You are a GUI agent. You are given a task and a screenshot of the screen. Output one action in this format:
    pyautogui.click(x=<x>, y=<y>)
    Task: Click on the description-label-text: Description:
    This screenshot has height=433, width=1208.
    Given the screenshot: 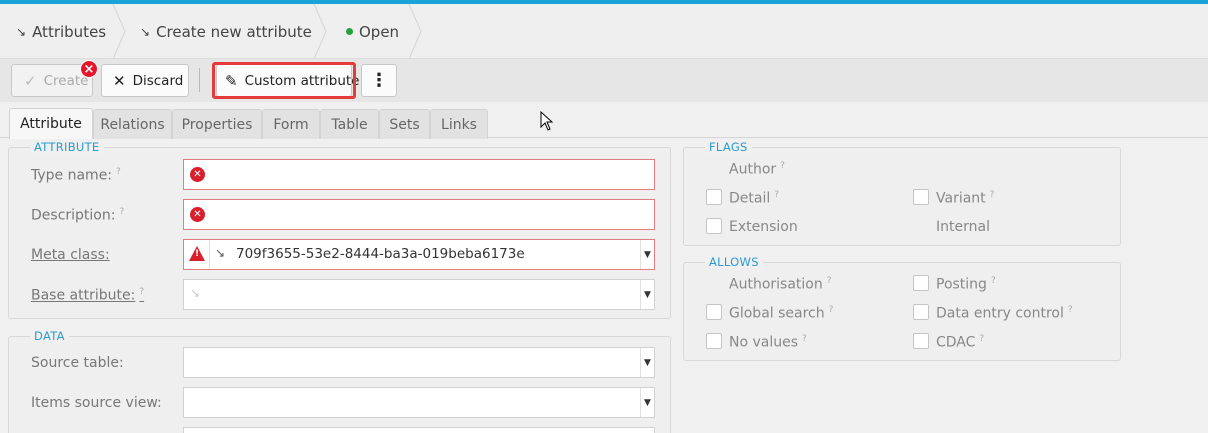 What is the action you would take?
    pyautogui.click(x=73, y=215)
    